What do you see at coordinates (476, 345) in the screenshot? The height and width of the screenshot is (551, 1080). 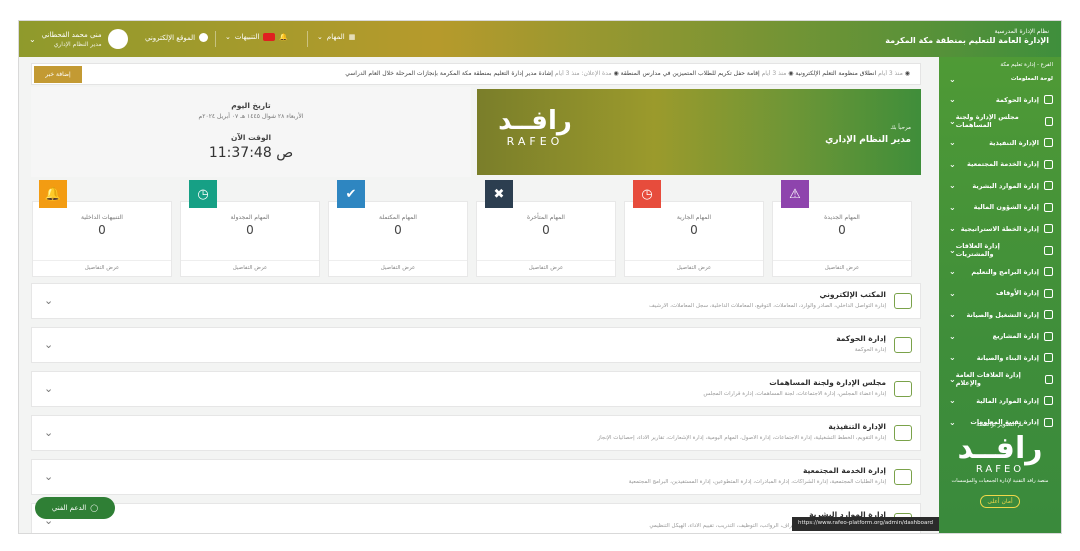 I see `module-row: ⌄ إدارة الحوكمة إدارة الحوكمة` at bounding box center [476, 345].